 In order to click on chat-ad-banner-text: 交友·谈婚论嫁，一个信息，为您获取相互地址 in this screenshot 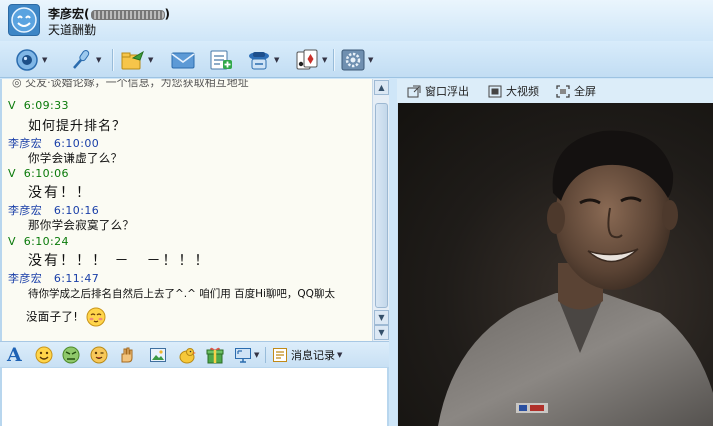, I will do `click(137, 84)`.